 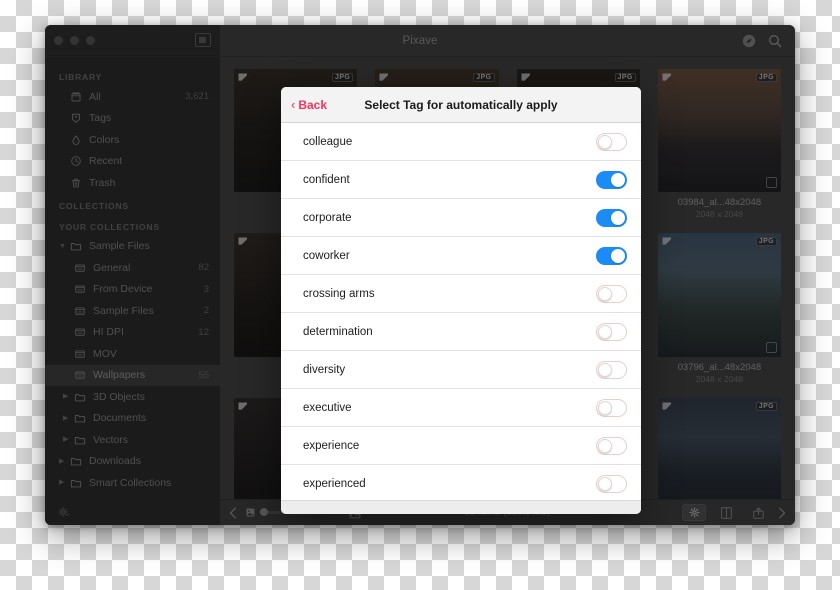 I want to click on chevron-left-icon: ‹, so click(x=293, y=104).